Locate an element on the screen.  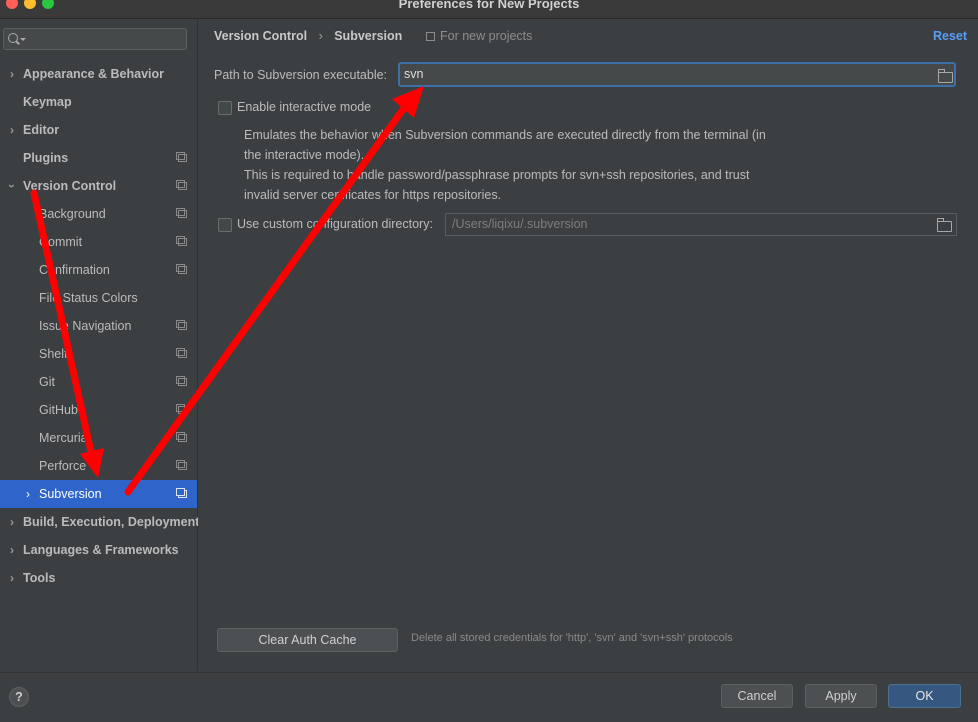
sidebar-item-appearance-behavior: › Appearance & Behavior is located at coordinates (98, 74).